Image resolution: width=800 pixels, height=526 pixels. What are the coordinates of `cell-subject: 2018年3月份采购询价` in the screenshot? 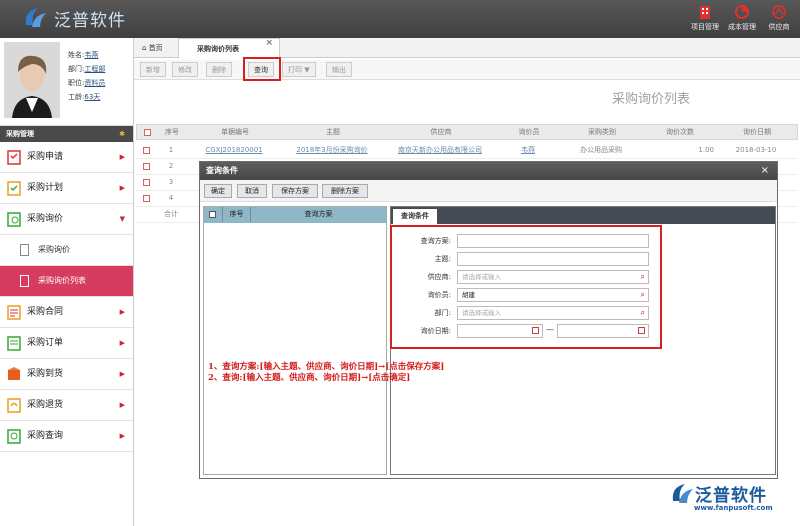 It's located at (332, 150).